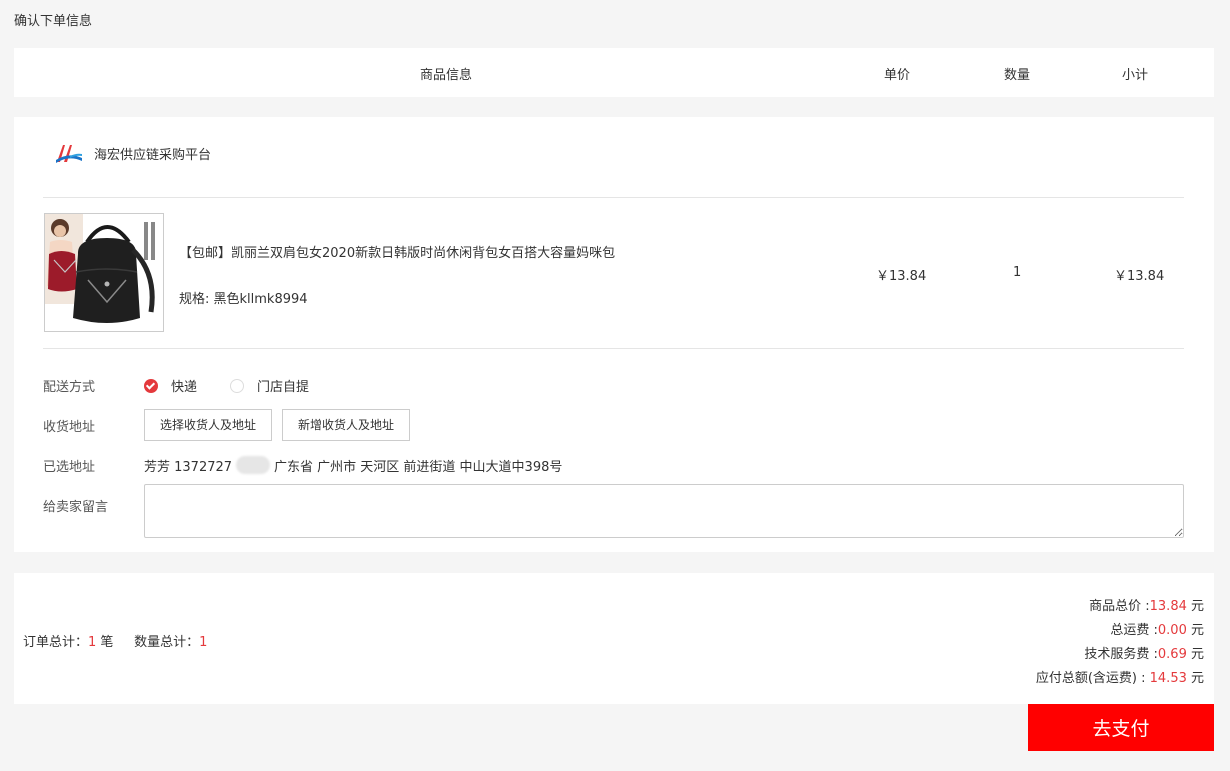 The width and height of the screenshot is (1230, 771). I want to click on header-product-info: 商品信息, so click(446, 75).